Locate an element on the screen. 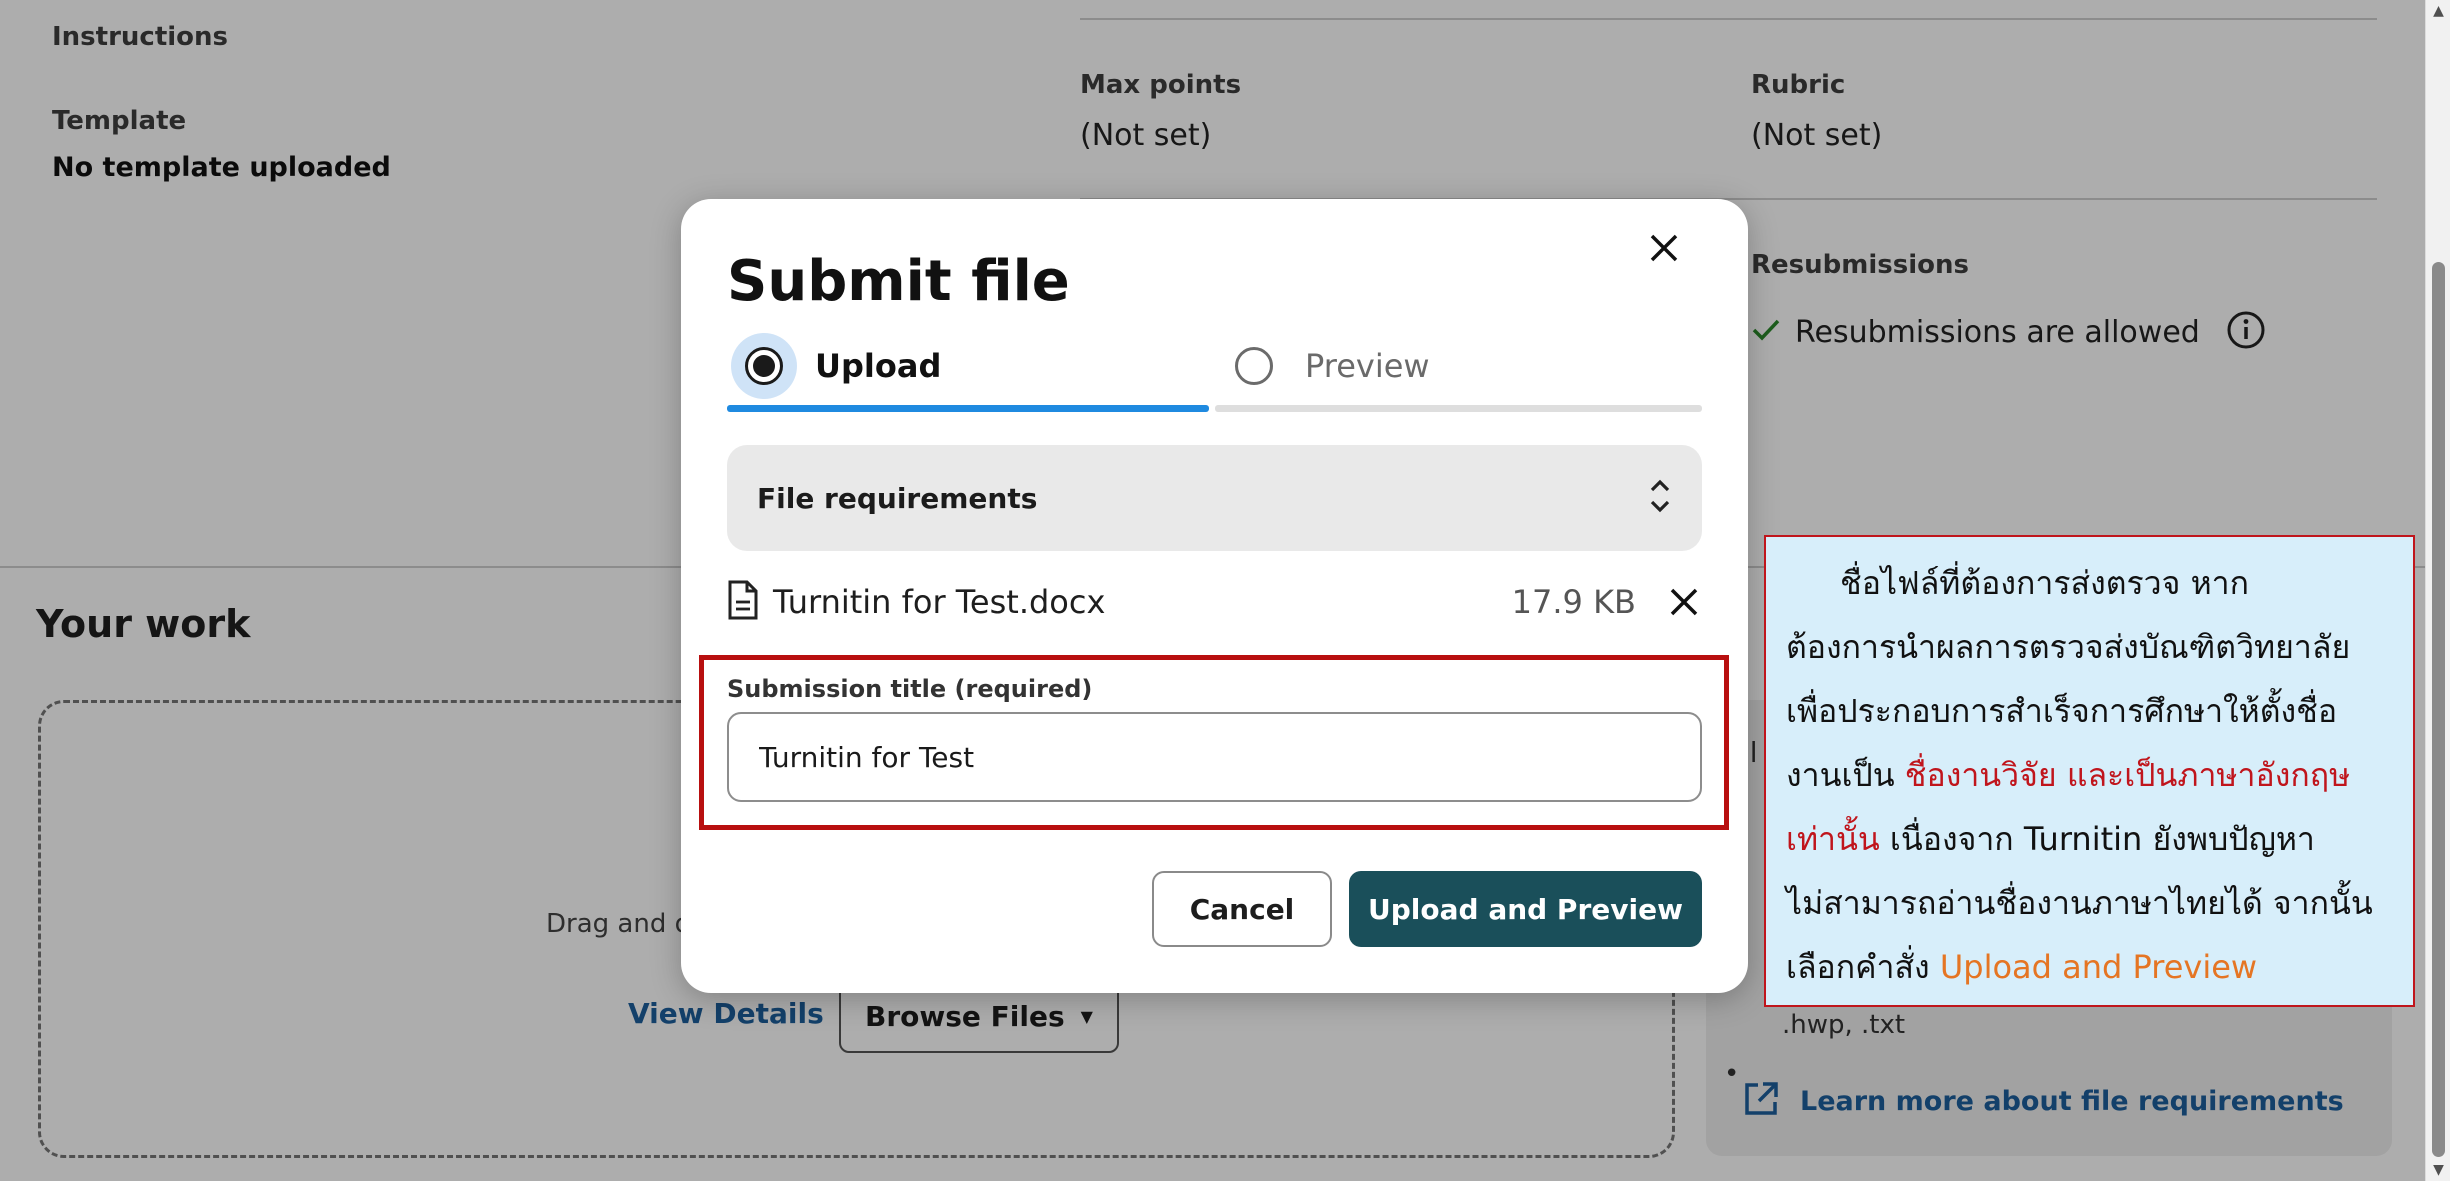 This screenshot has height=1181, width=2450. step-upload-label: Upload is located at coordinates (878, 366).